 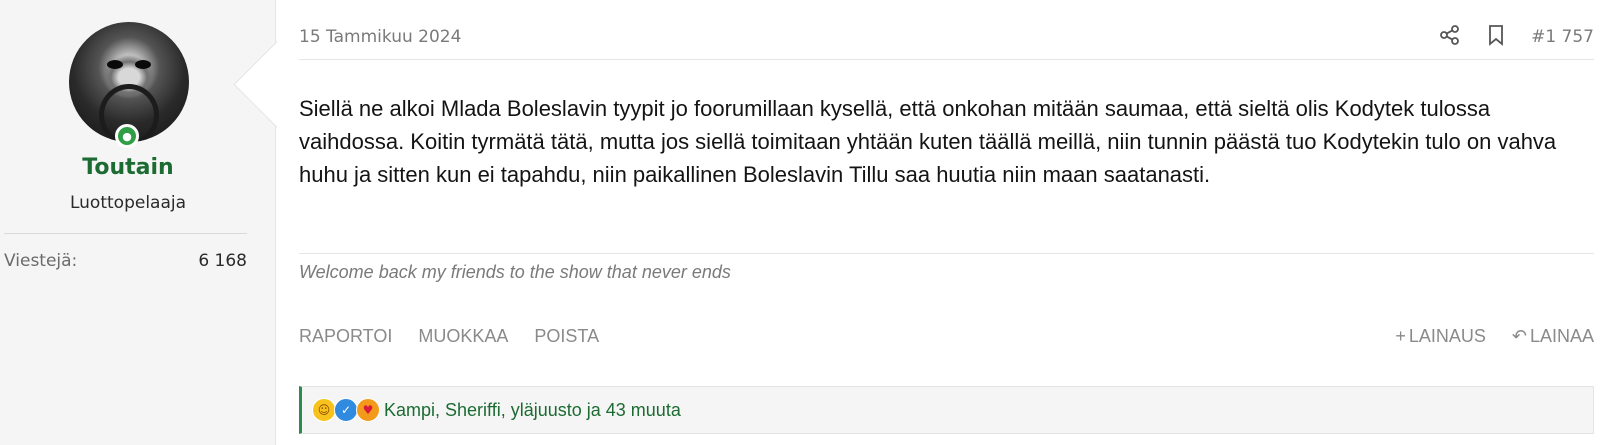 What do you see at coordinates (946, 253) in the screenshot?
I see `signature-divider` at bounding box center [946, 253].